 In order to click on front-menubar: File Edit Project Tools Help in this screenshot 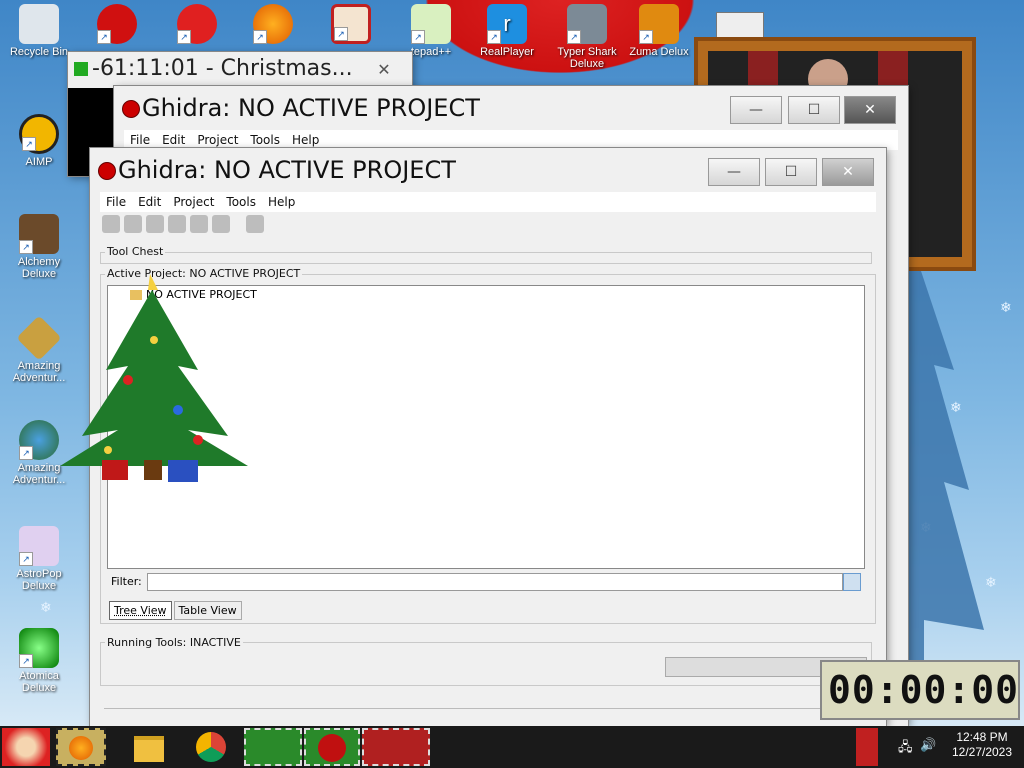, I will do `click(488, 202)`.